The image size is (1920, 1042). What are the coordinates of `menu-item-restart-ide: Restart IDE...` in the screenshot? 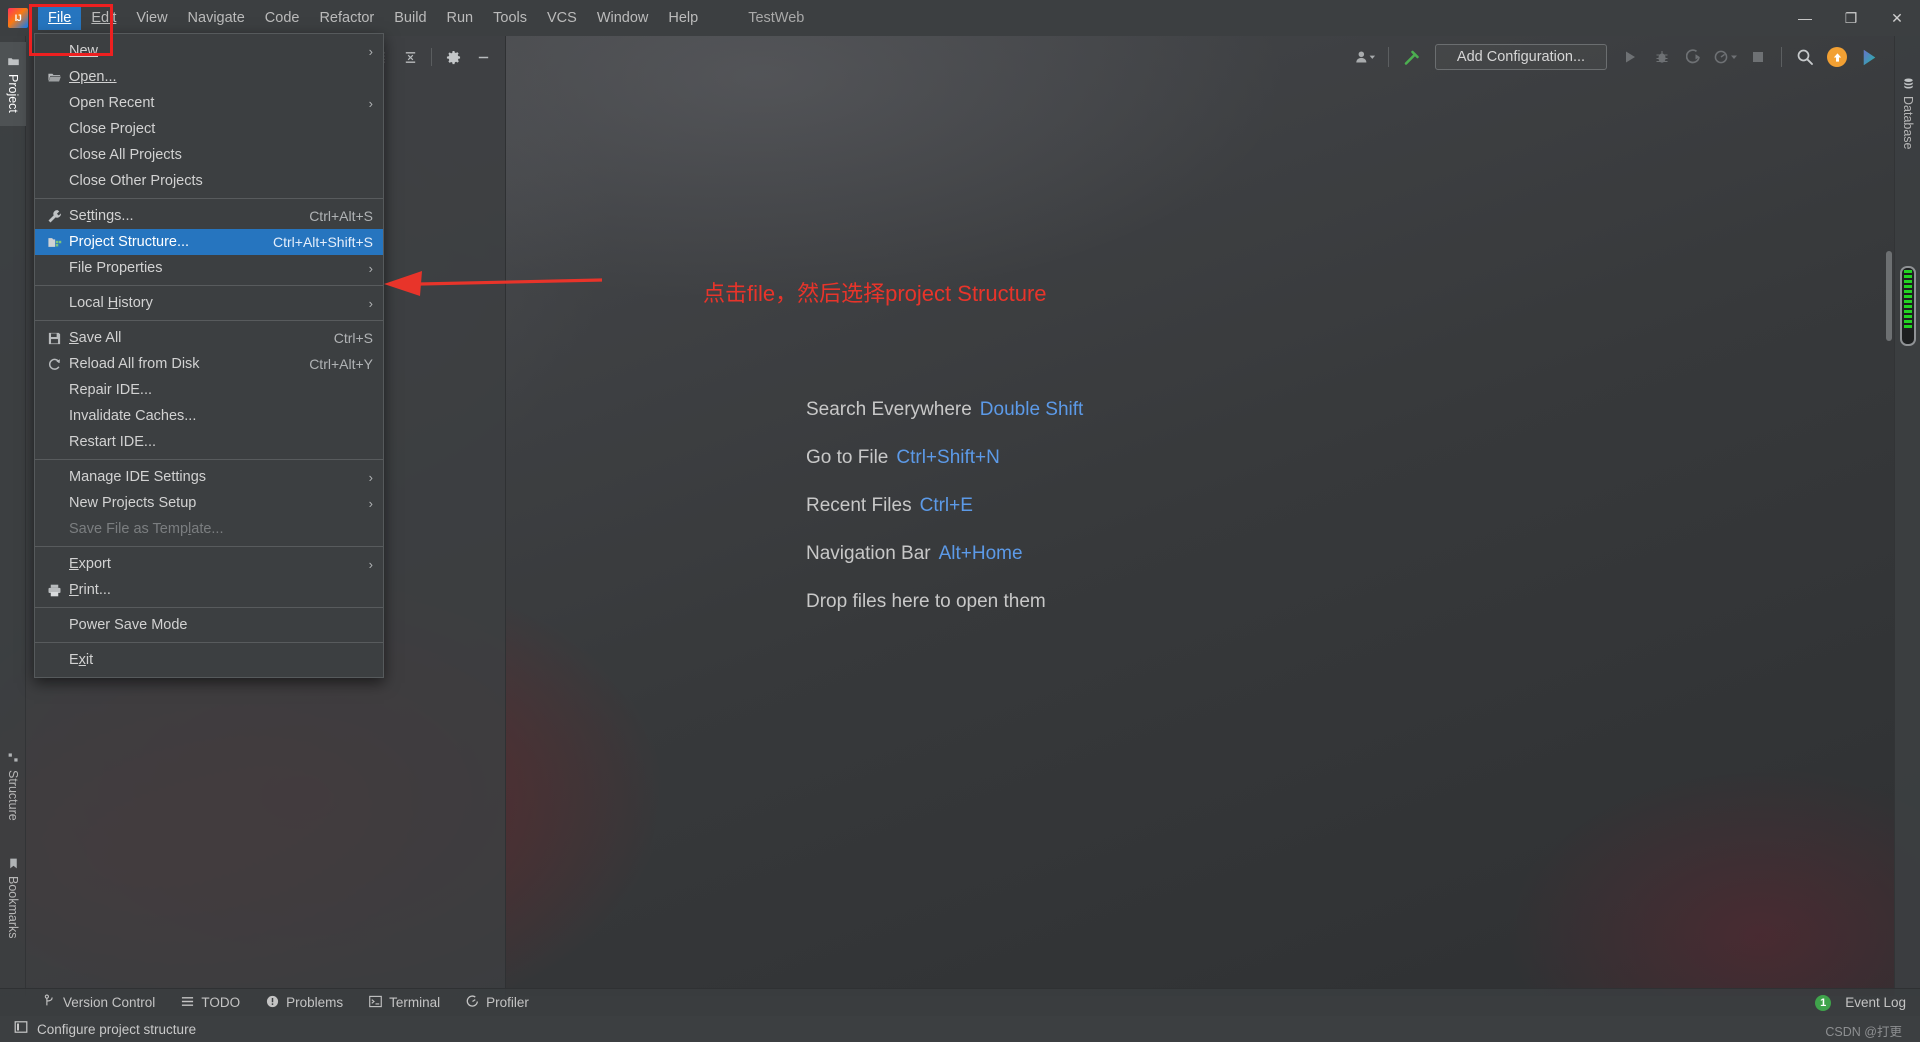 It's located at (209, 442).